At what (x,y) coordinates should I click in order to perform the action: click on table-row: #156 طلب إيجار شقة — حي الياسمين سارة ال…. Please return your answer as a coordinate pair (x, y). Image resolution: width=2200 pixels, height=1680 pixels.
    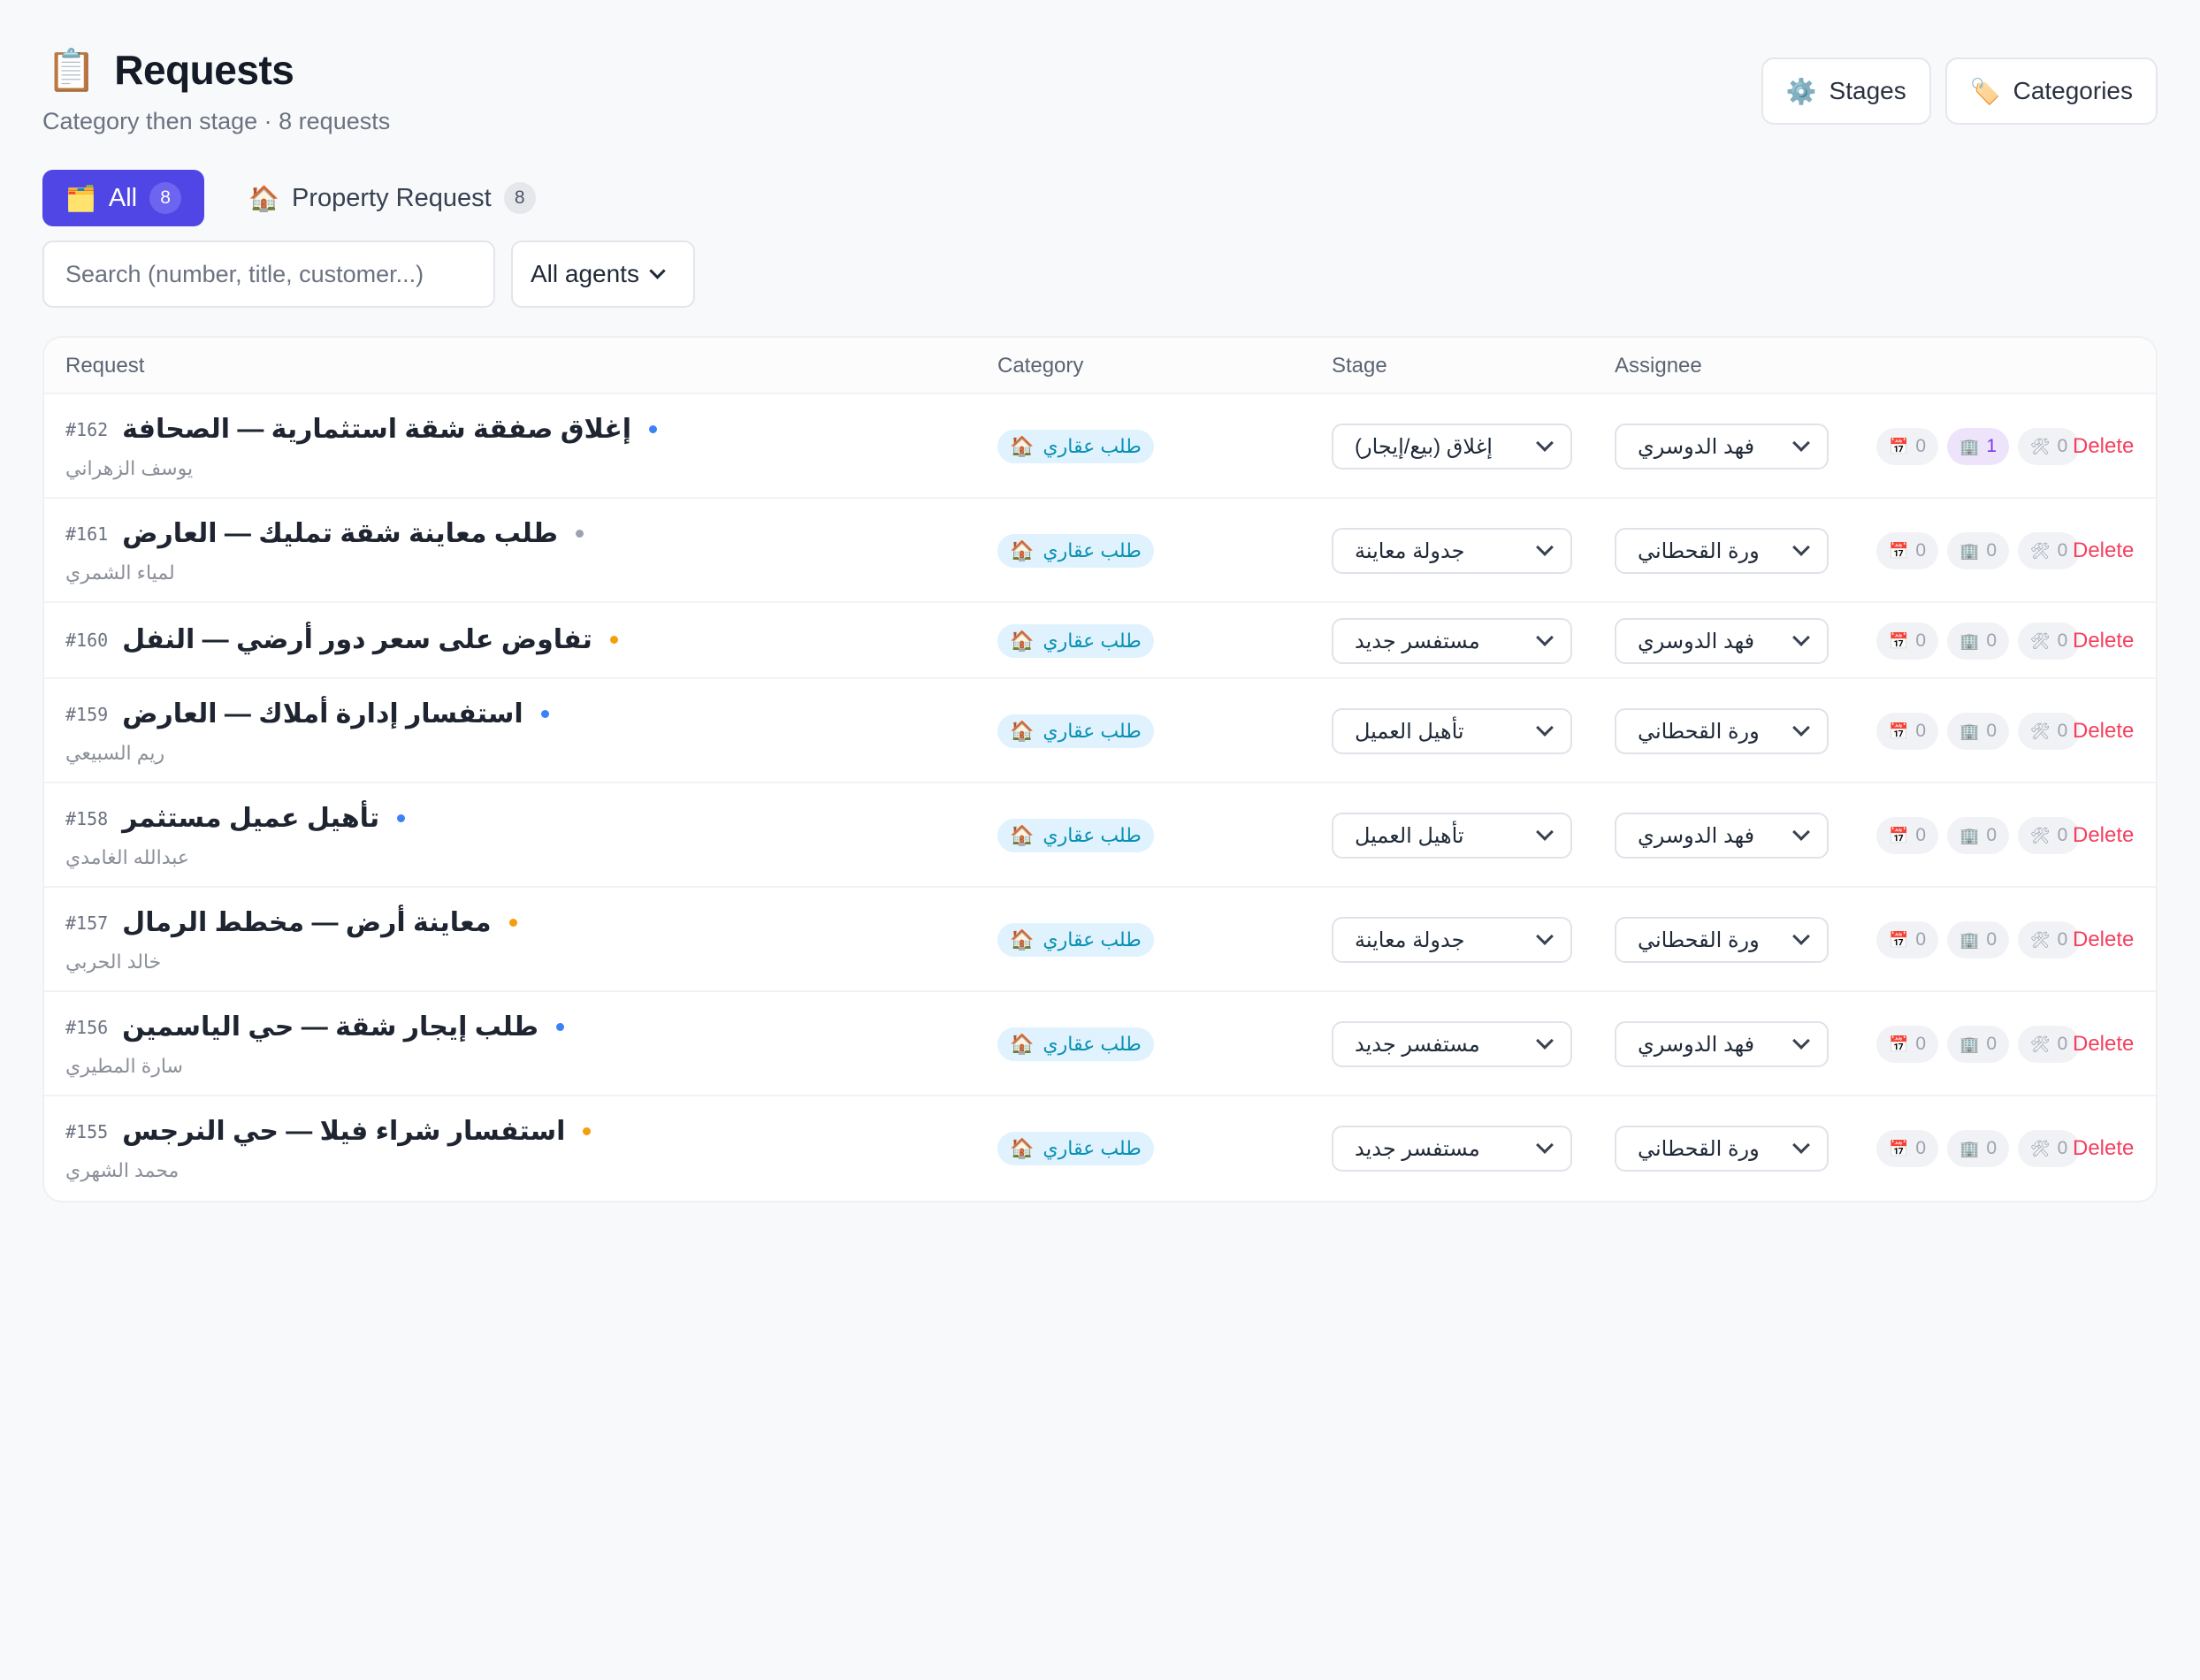
    Looking at the image, I should click on (1100, 1044).